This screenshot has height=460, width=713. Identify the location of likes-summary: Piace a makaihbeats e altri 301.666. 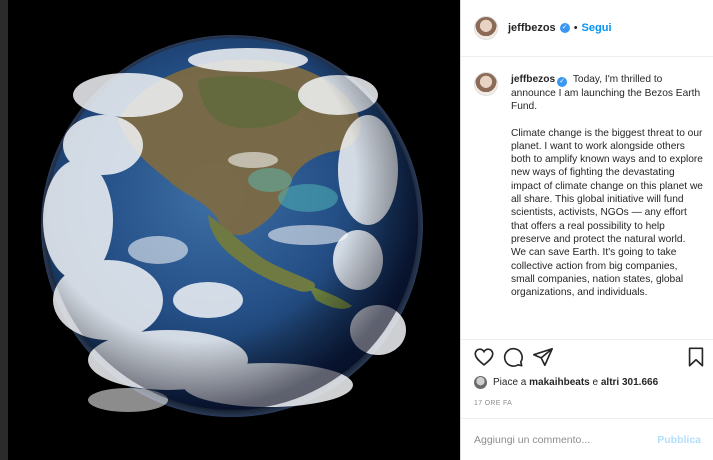
(566, 382).